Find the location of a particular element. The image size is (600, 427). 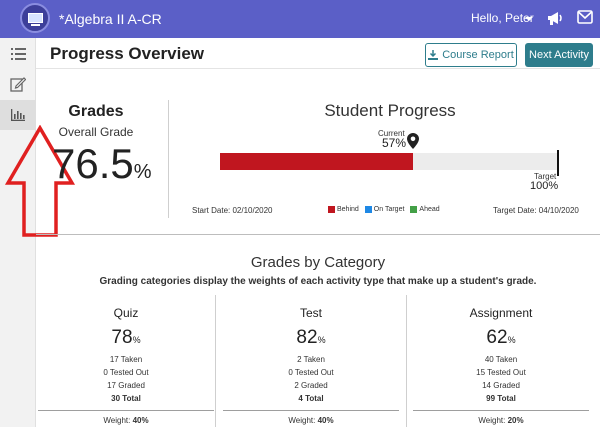

category-taken: 17 Taken is located at coordinates (126, 359).